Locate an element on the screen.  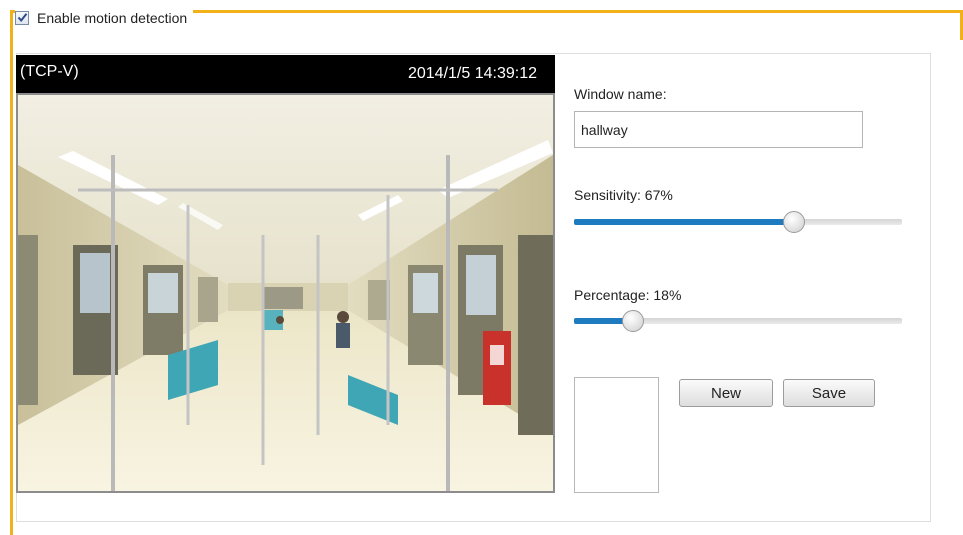
sensitivity-fill is located at coordinates (684, 222).